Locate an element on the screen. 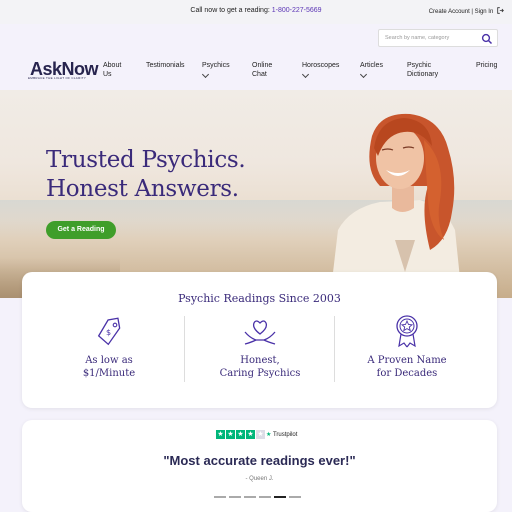 The height and width of the screenshot is (512, 512). feature-line-2: Caring Psychics is located at coordinates (260, 373).